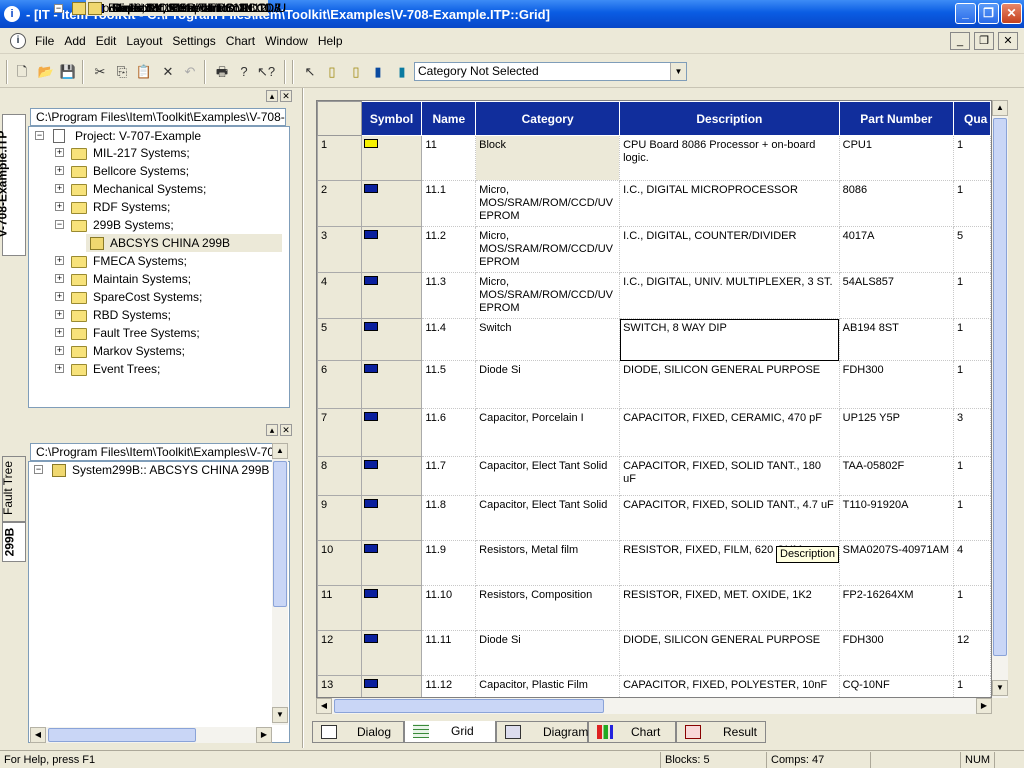 The image size is (1024, 768). I want to click on description-cell: I.C., DIGITAL, COUNTER/DIVIDER, so click(729, 249).